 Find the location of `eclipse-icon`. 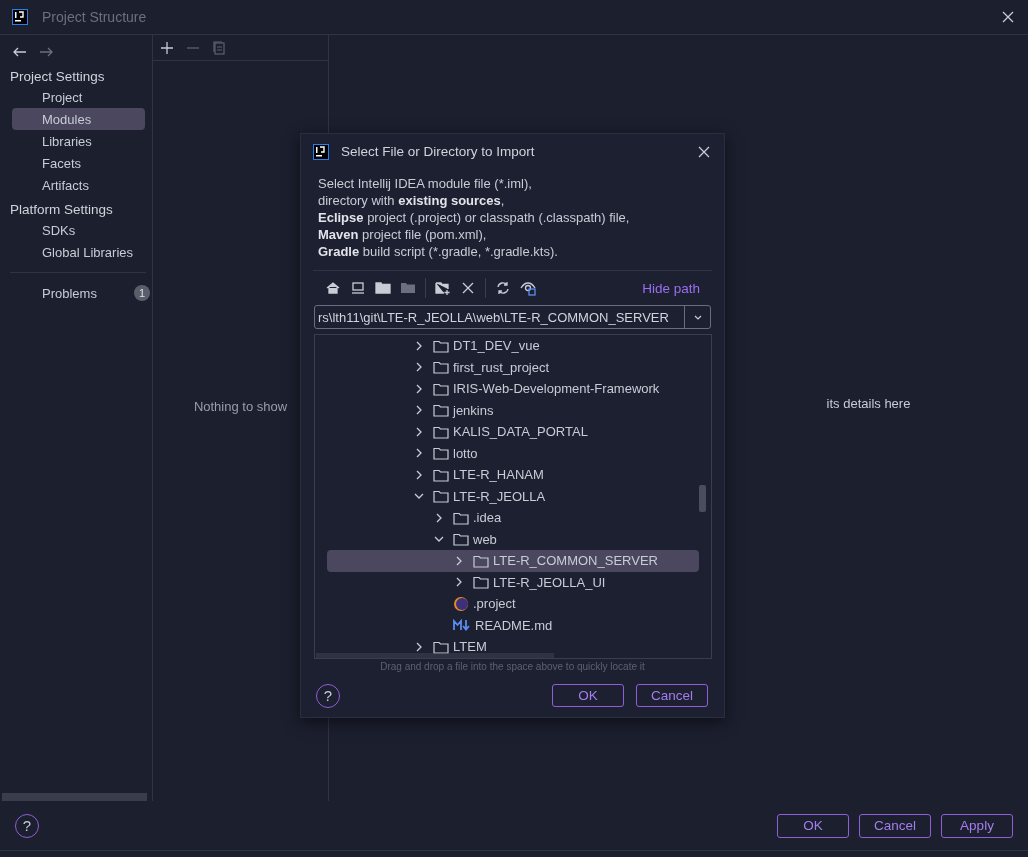

eclipse-icon is located at coordinates (461, 603).